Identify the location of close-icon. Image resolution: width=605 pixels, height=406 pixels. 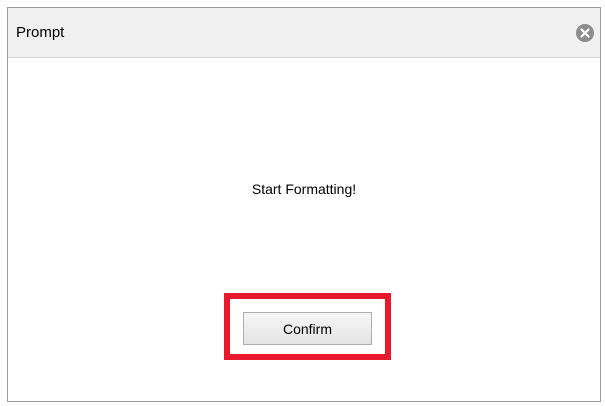
(585, 33).